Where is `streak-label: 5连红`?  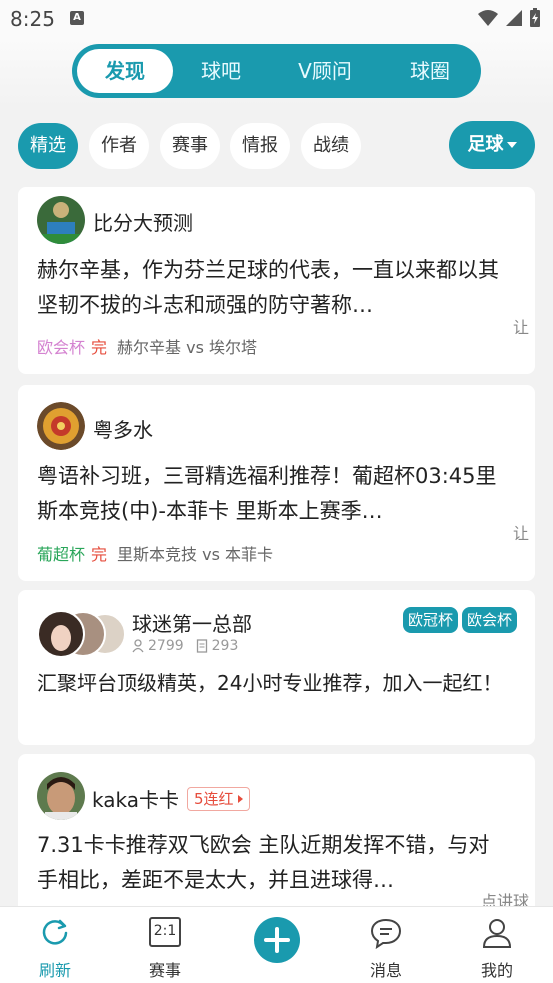 streak-label: 5连红 is located at coordinates (213, 798).